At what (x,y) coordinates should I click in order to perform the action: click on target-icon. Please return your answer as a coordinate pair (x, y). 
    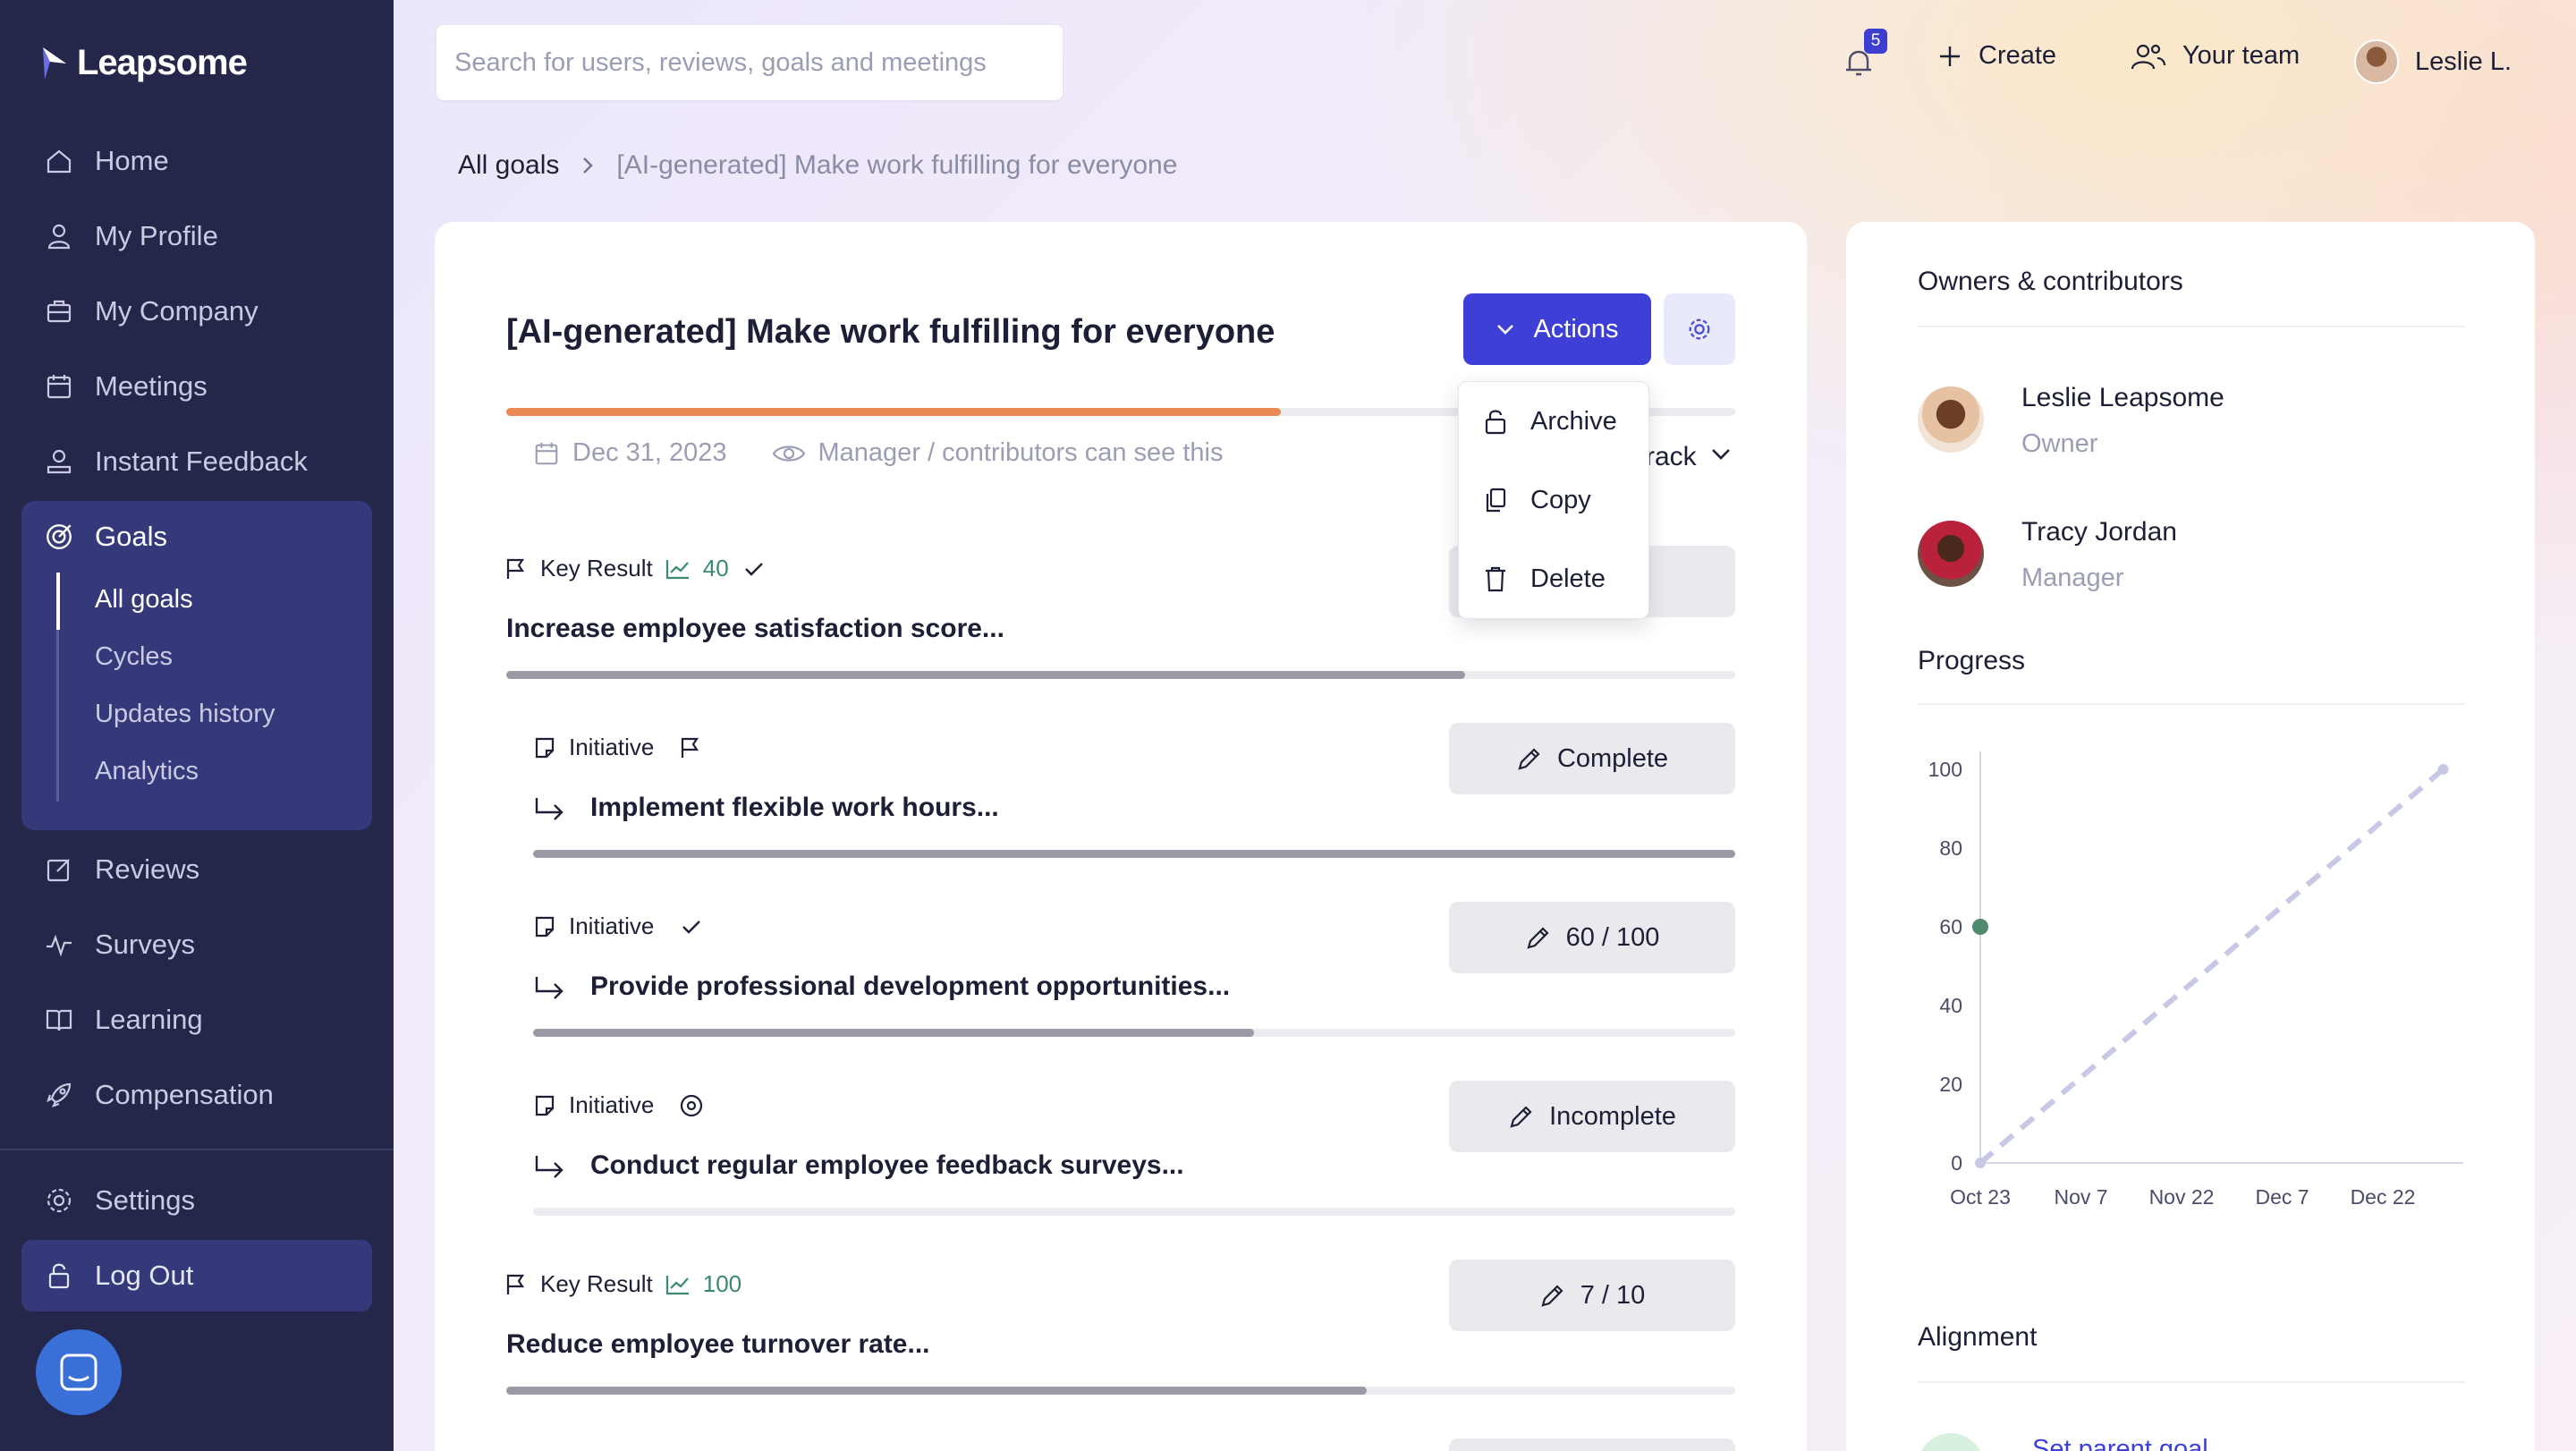
    Looking at the image, I should click on (59, 537).